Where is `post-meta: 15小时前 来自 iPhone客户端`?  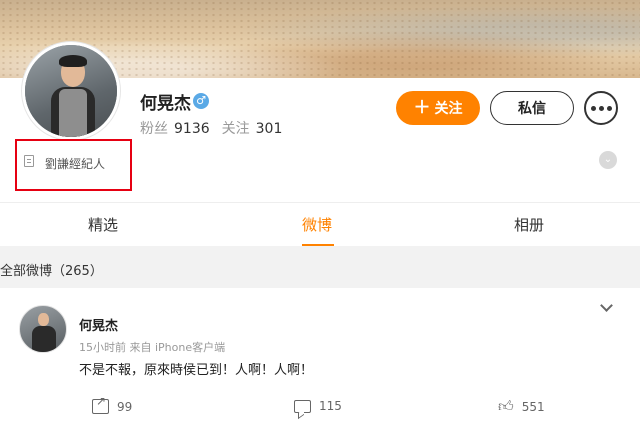
post-meta: 15小时前 来自 iPhone客户端 is located at coordinates (152, 347).